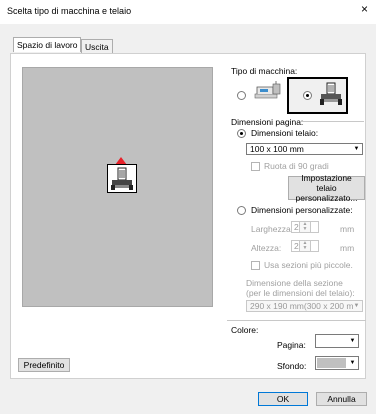  Describe the element at coordinates (347, 248) in the screenshot. I see `height-unit: mm` at that location.